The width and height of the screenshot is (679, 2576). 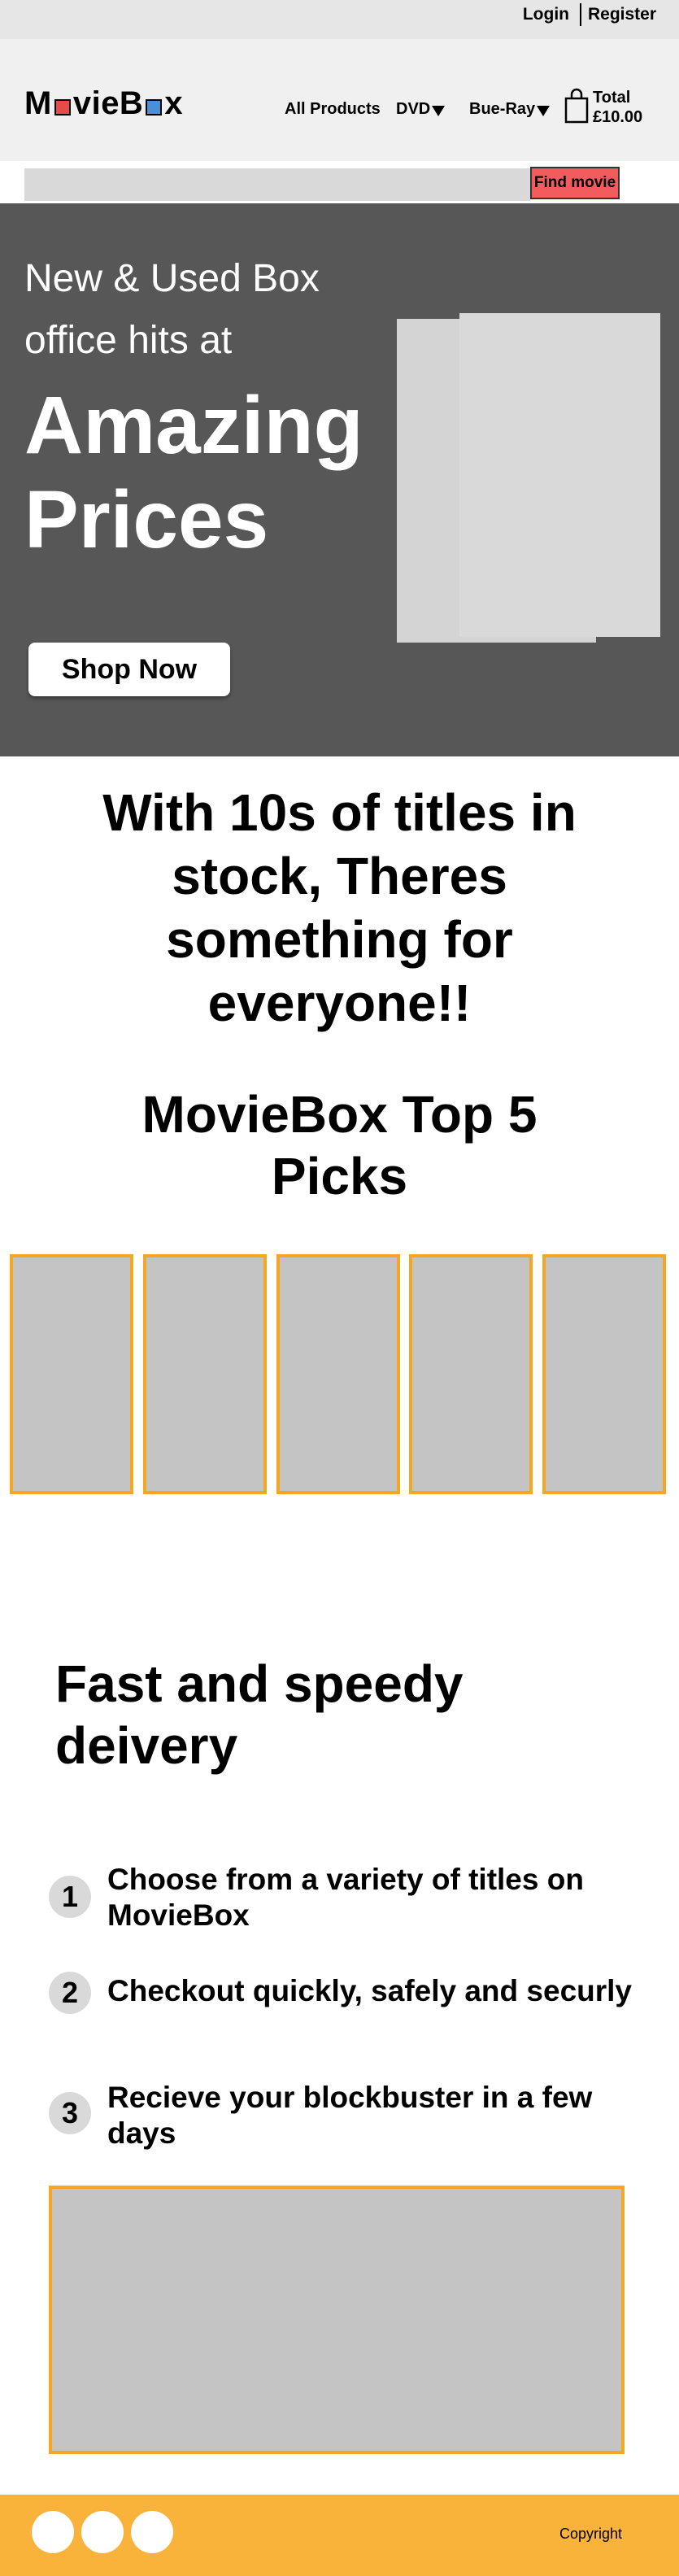 I want to click on register-link: Register, so click(x=622, y=14).